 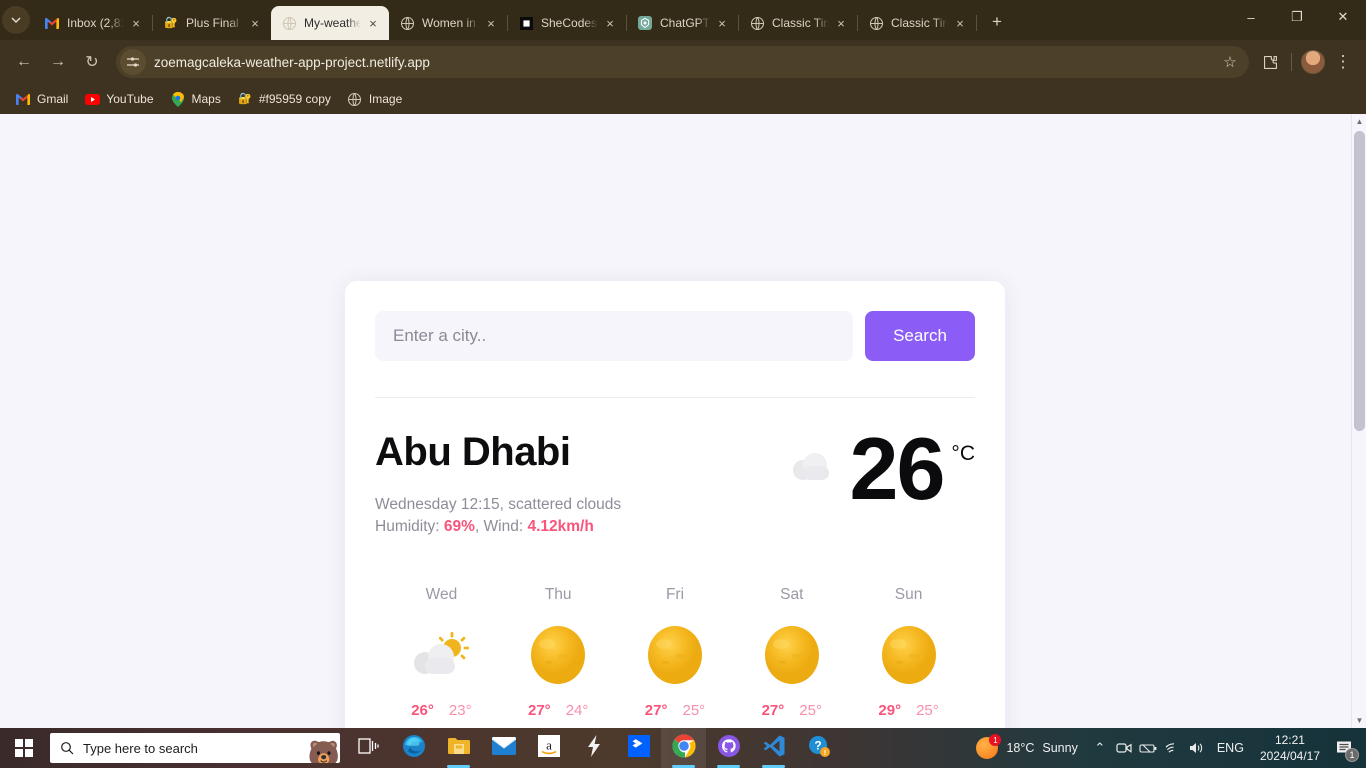 What do you see at coordinates (458, 748) in the screenshot?
I see `taskbar-item-file-explorer` at bounding box center [458, 748].